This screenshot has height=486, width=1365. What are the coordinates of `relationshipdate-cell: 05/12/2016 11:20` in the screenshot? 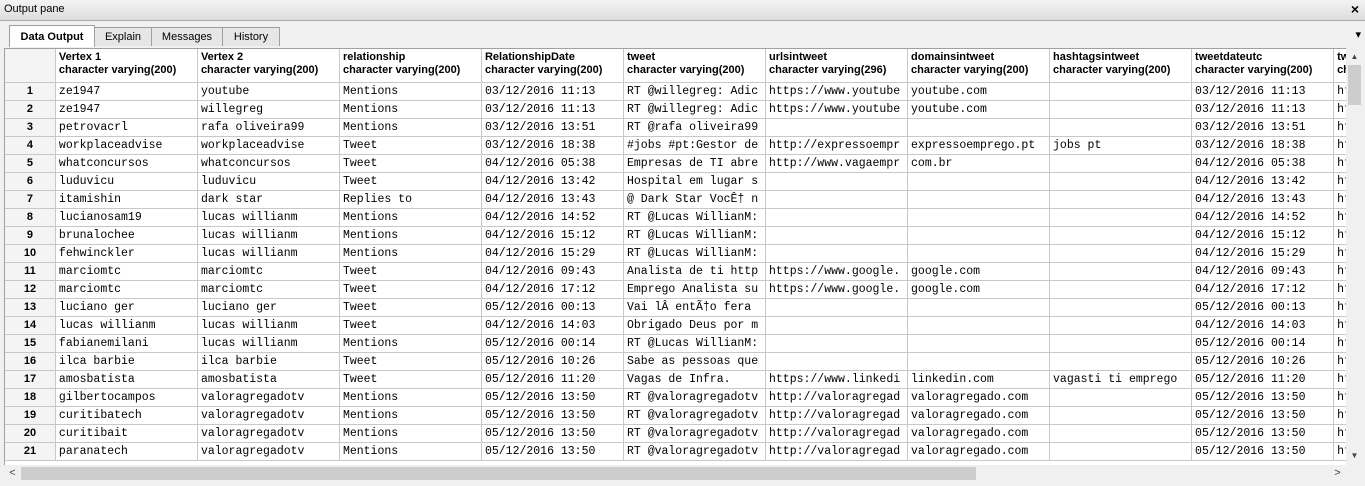 It's located at (552, 379).